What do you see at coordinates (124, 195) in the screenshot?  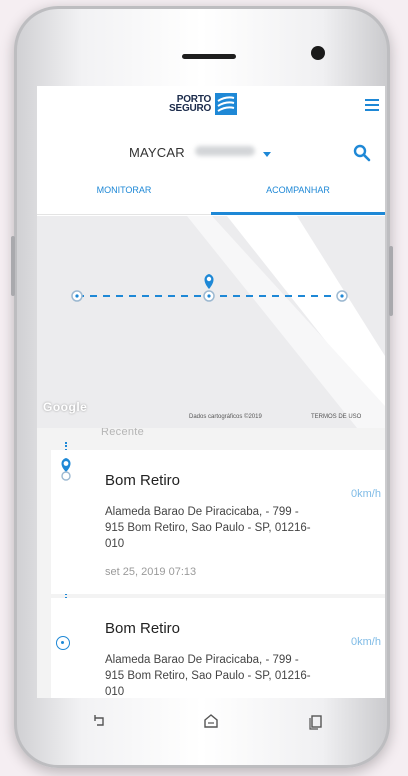 I see `tab-monitorar: MONITORAR` at bounding box center [124, 195].